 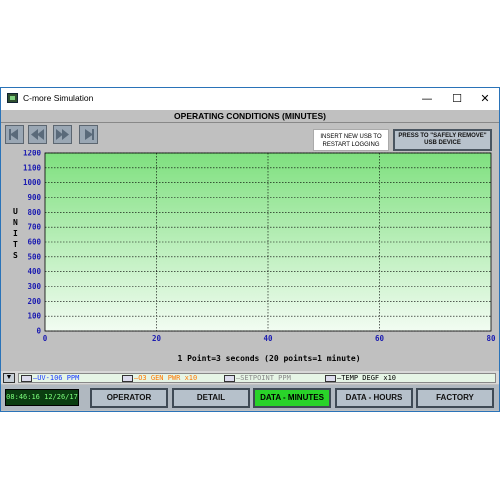 I want to click on y-tick-label: 1100, so click(x=32, y=167).